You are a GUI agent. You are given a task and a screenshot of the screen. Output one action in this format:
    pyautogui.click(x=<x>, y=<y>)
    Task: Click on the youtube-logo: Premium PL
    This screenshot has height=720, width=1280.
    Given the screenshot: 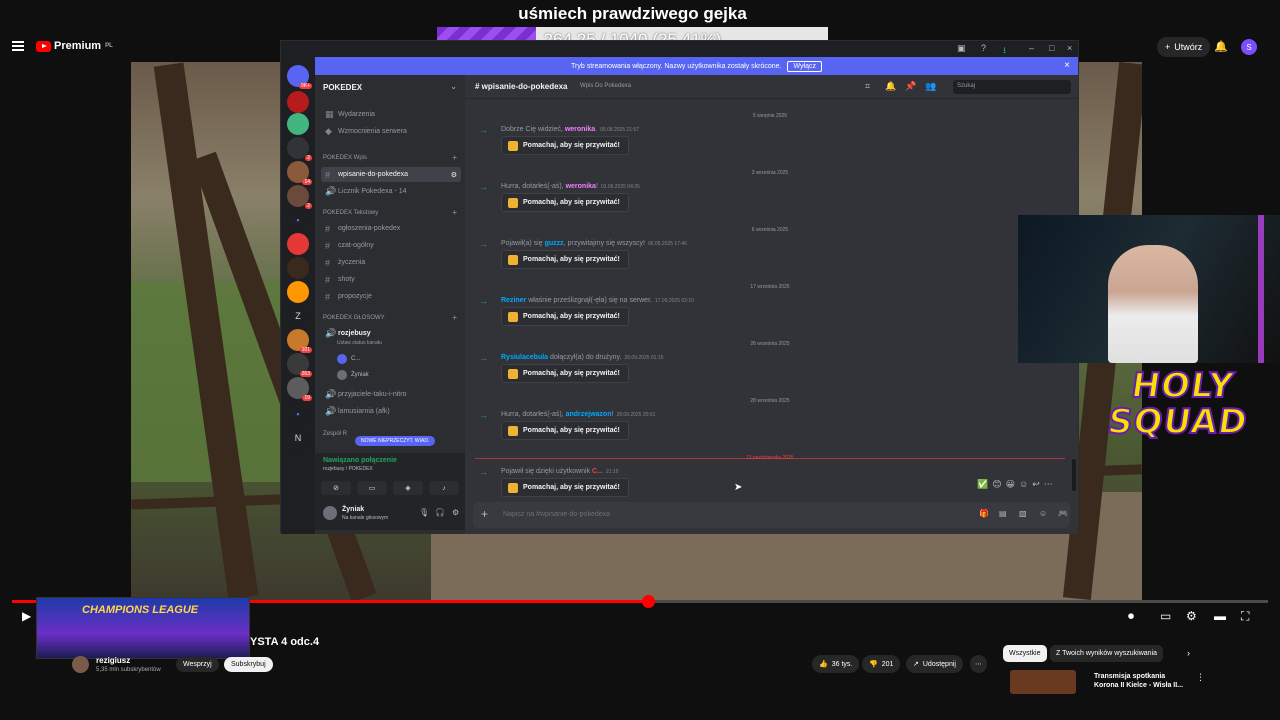 What is the action you would take?
    pyautogui.click(x=74, y=46)
    